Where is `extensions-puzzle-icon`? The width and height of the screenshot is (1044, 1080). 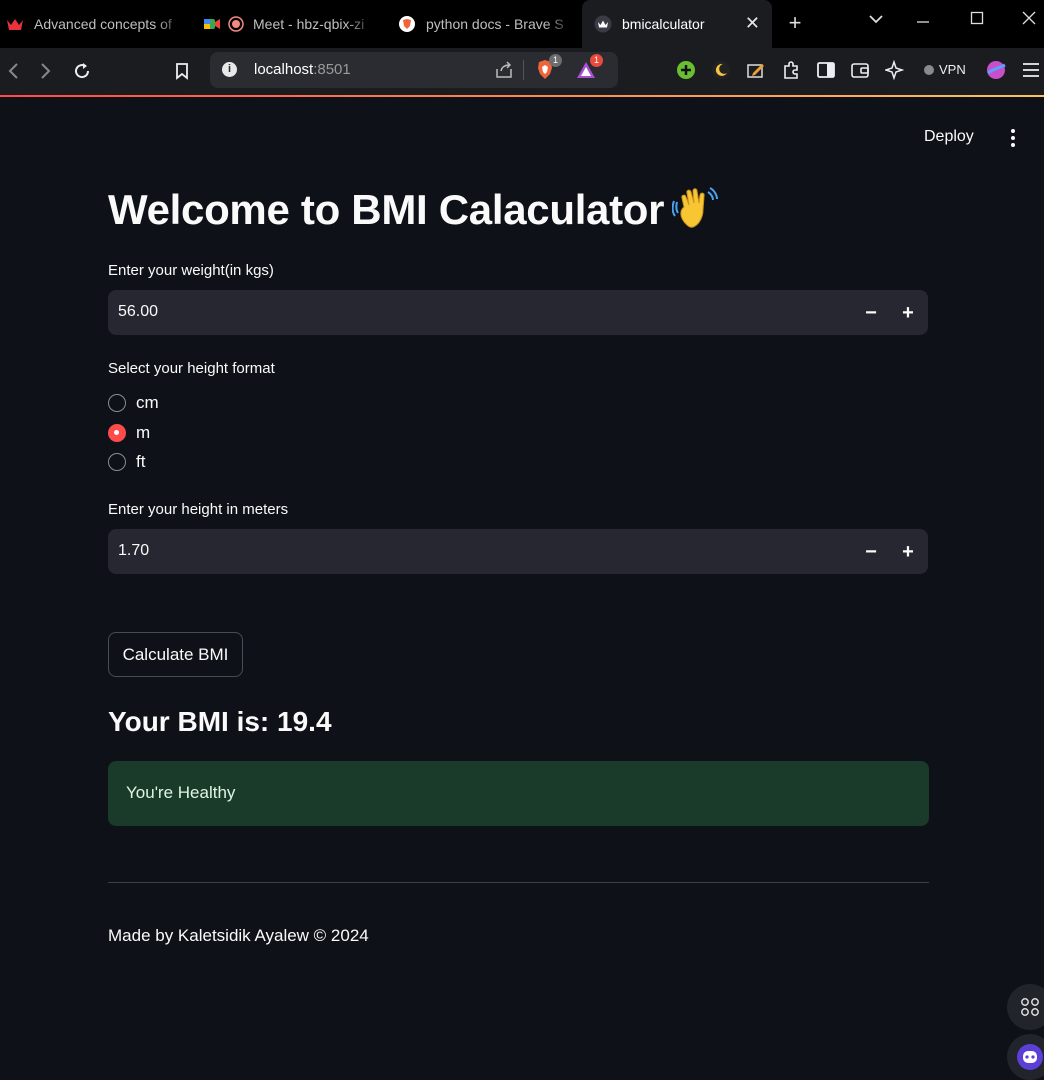
extensions-puzzle-icon is located at coordinates (791, 70).